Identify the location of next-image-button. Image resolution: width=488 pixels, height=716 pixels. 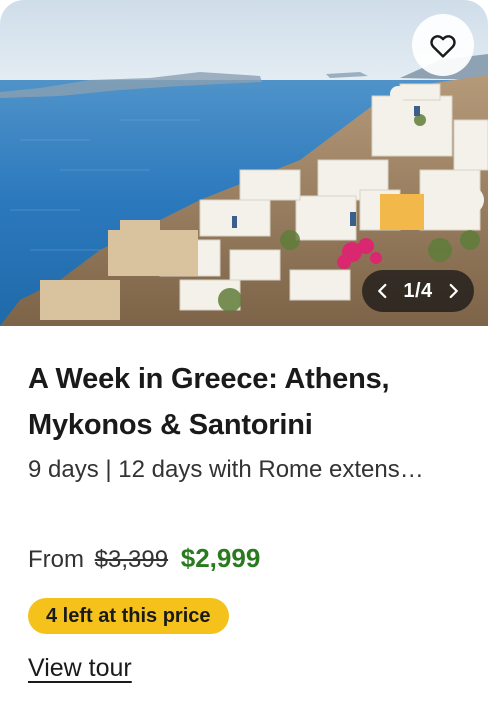
(453, 291).